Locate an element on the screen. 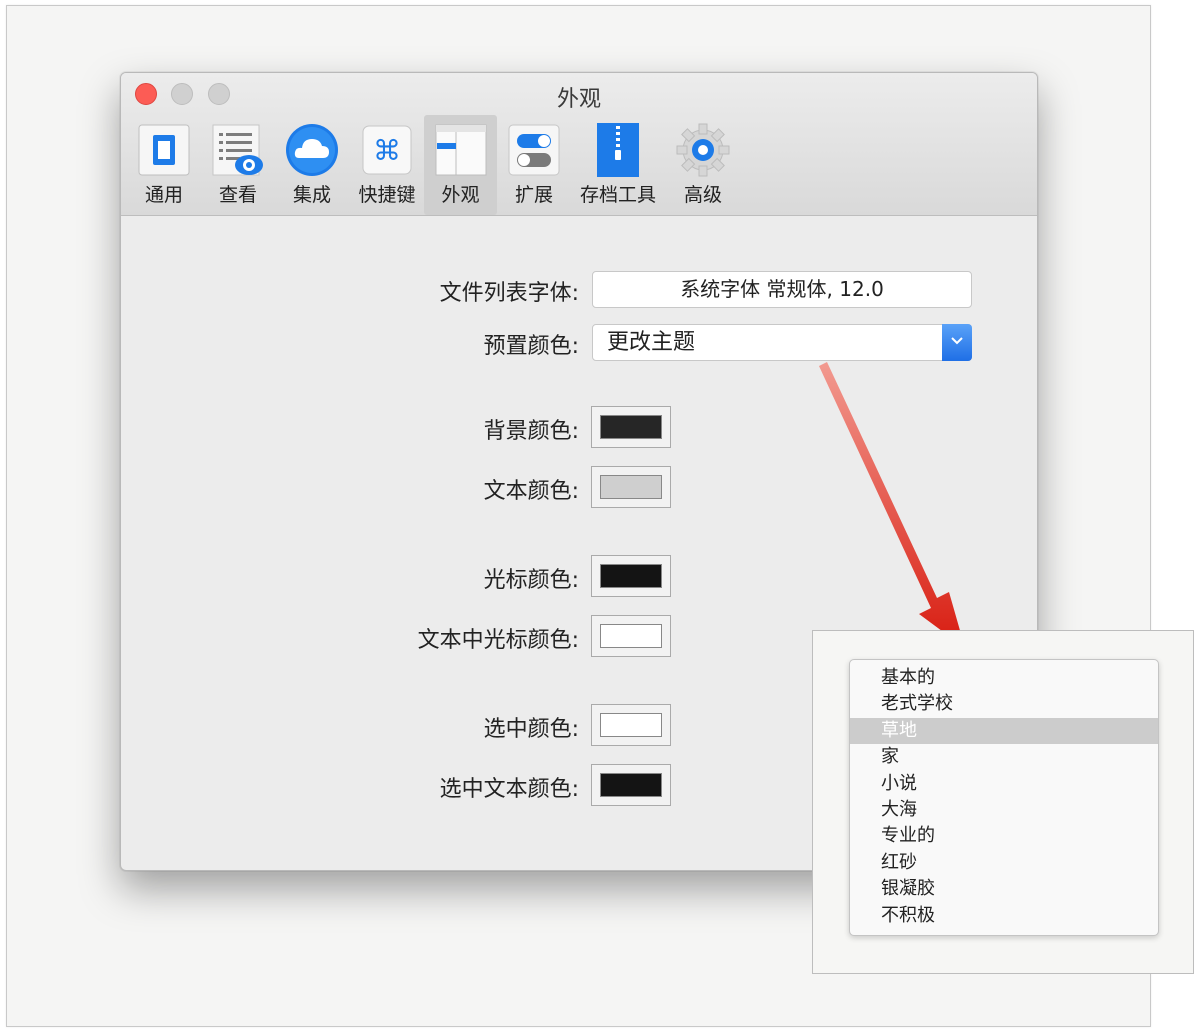 Image resolution: width=1198 pixels, height=1032 pixels. menu-item: 小说 is located at coordinates (1004, 784).